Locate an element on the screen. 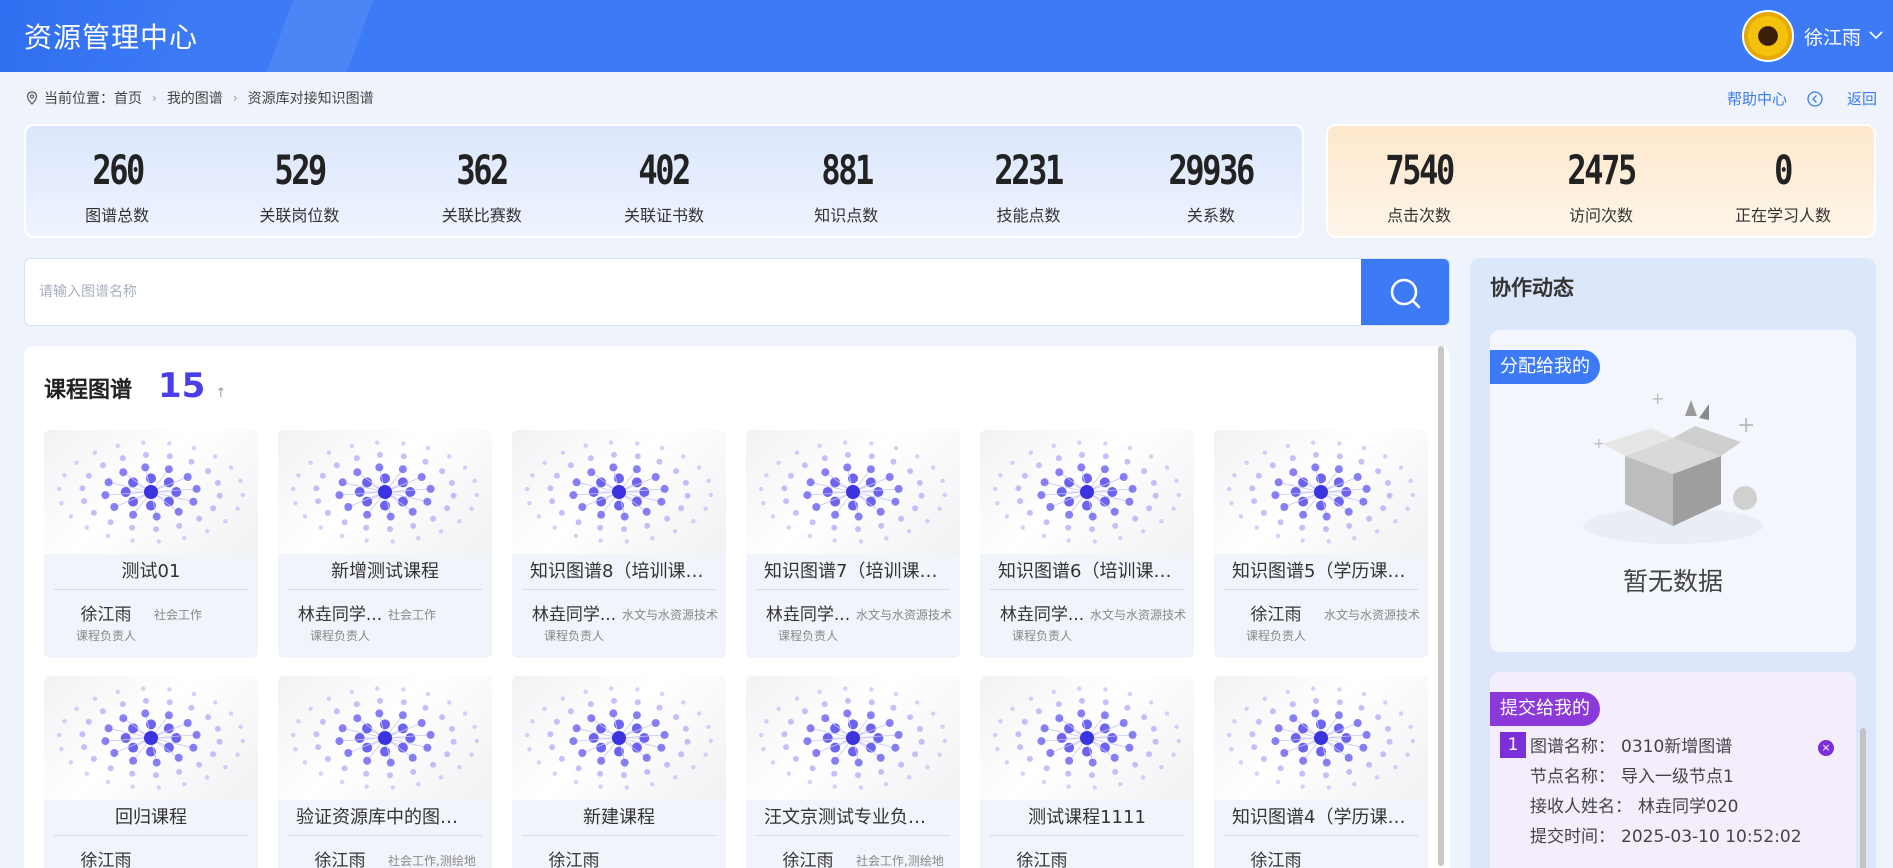 The image size is (1893, 868). assigned-section: 分配给我的 + + + 暂无数据 is located at coordinates (1673, 491).